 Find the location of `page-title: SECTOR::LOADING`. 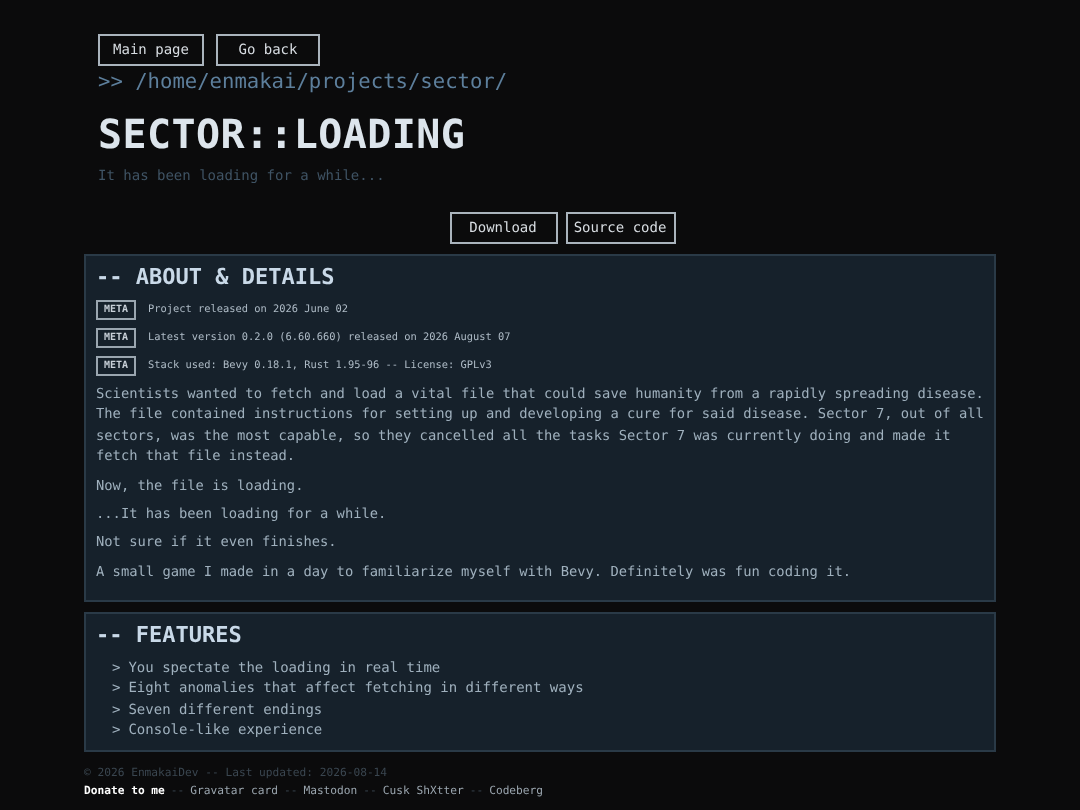

page-title: SECTOR::LOADING is located at coordinates (283, 134).